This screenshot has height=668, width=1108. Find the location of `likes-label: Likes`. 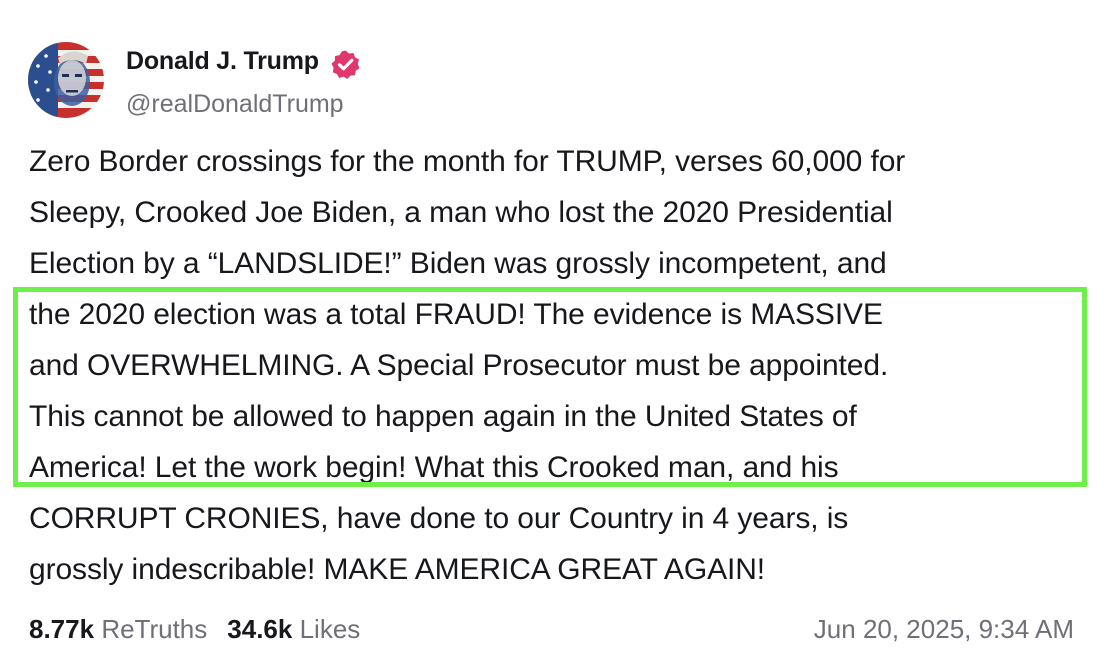

likes-label: Likes is located at coordinates (330, 629).